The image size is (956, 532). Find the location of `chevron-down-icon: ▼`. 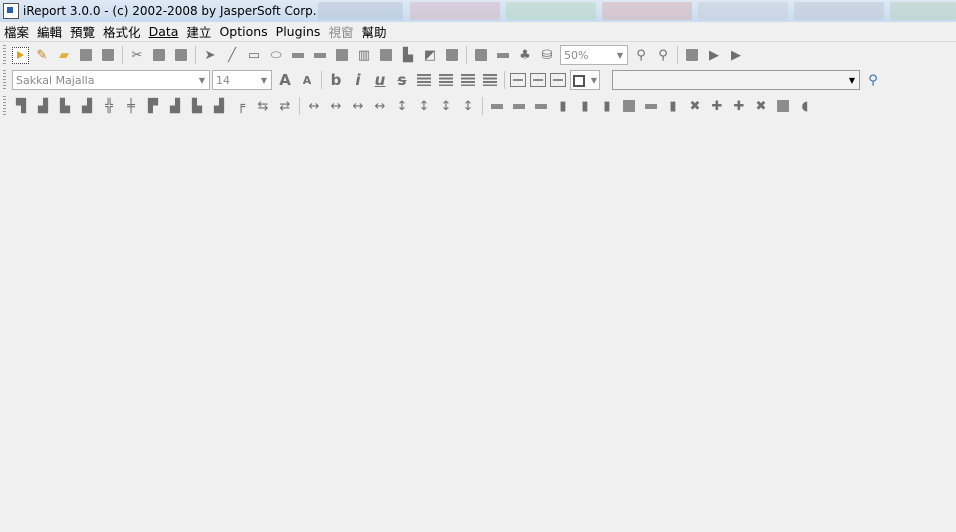

chevron-down-icon: ▼ is located at coordinates (202, 80).